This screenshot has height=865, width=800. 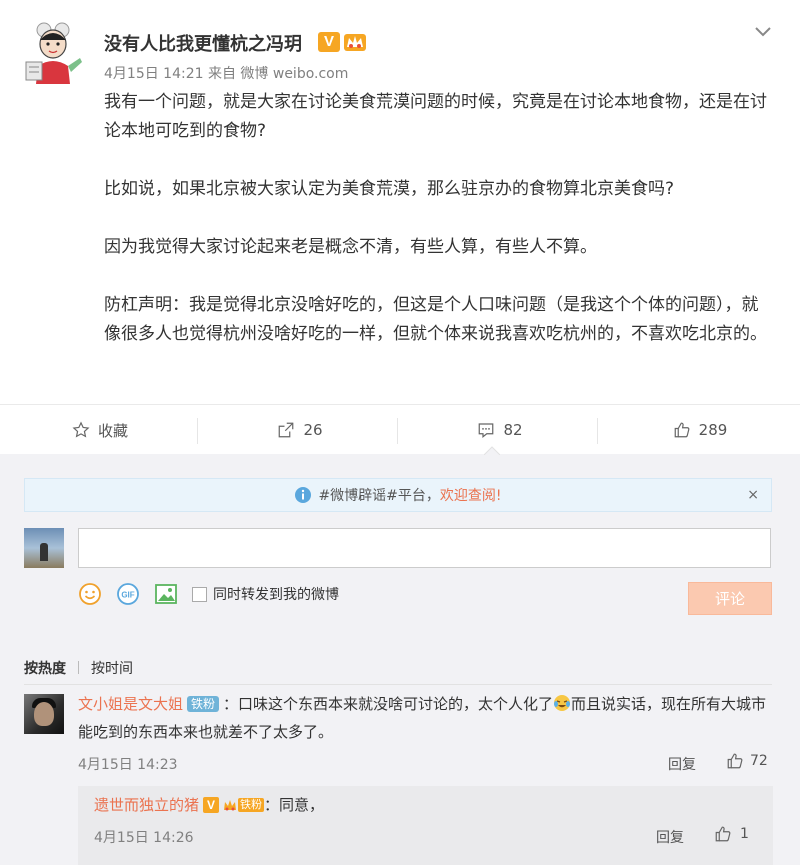 I want to click on like-button: 289, so click(x=700, y=430).